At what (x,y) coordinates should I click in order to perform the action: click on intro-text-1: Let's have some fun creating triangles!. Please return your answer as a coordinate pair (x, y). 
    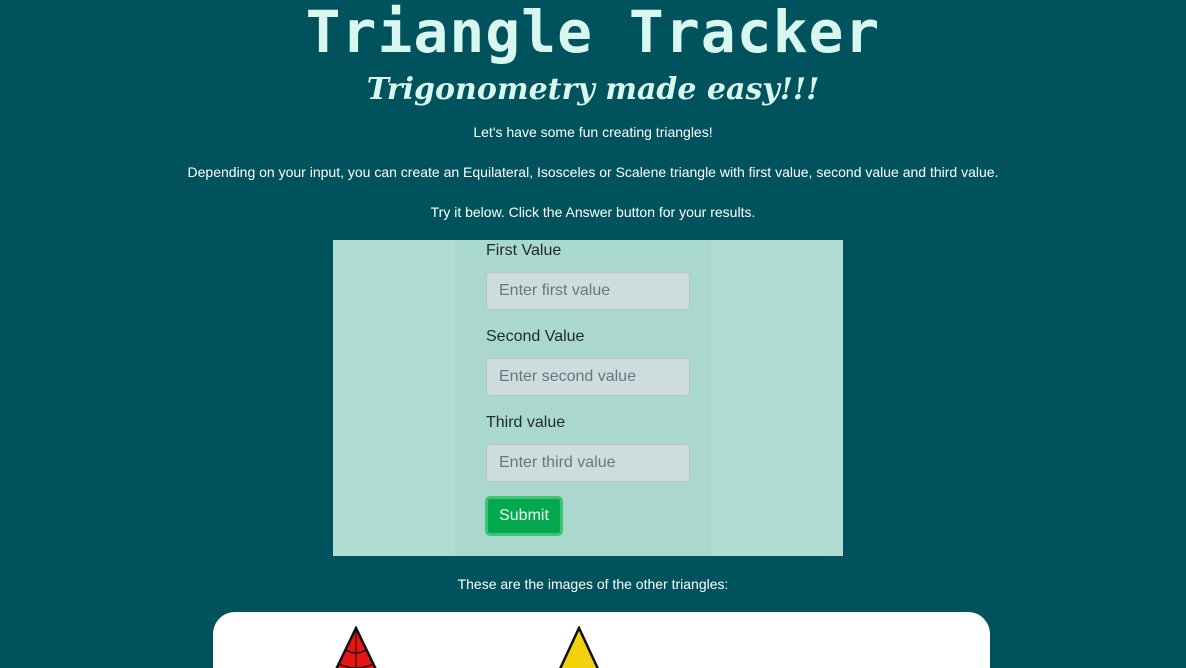
    Looking at the image, I should click on (593, 132).